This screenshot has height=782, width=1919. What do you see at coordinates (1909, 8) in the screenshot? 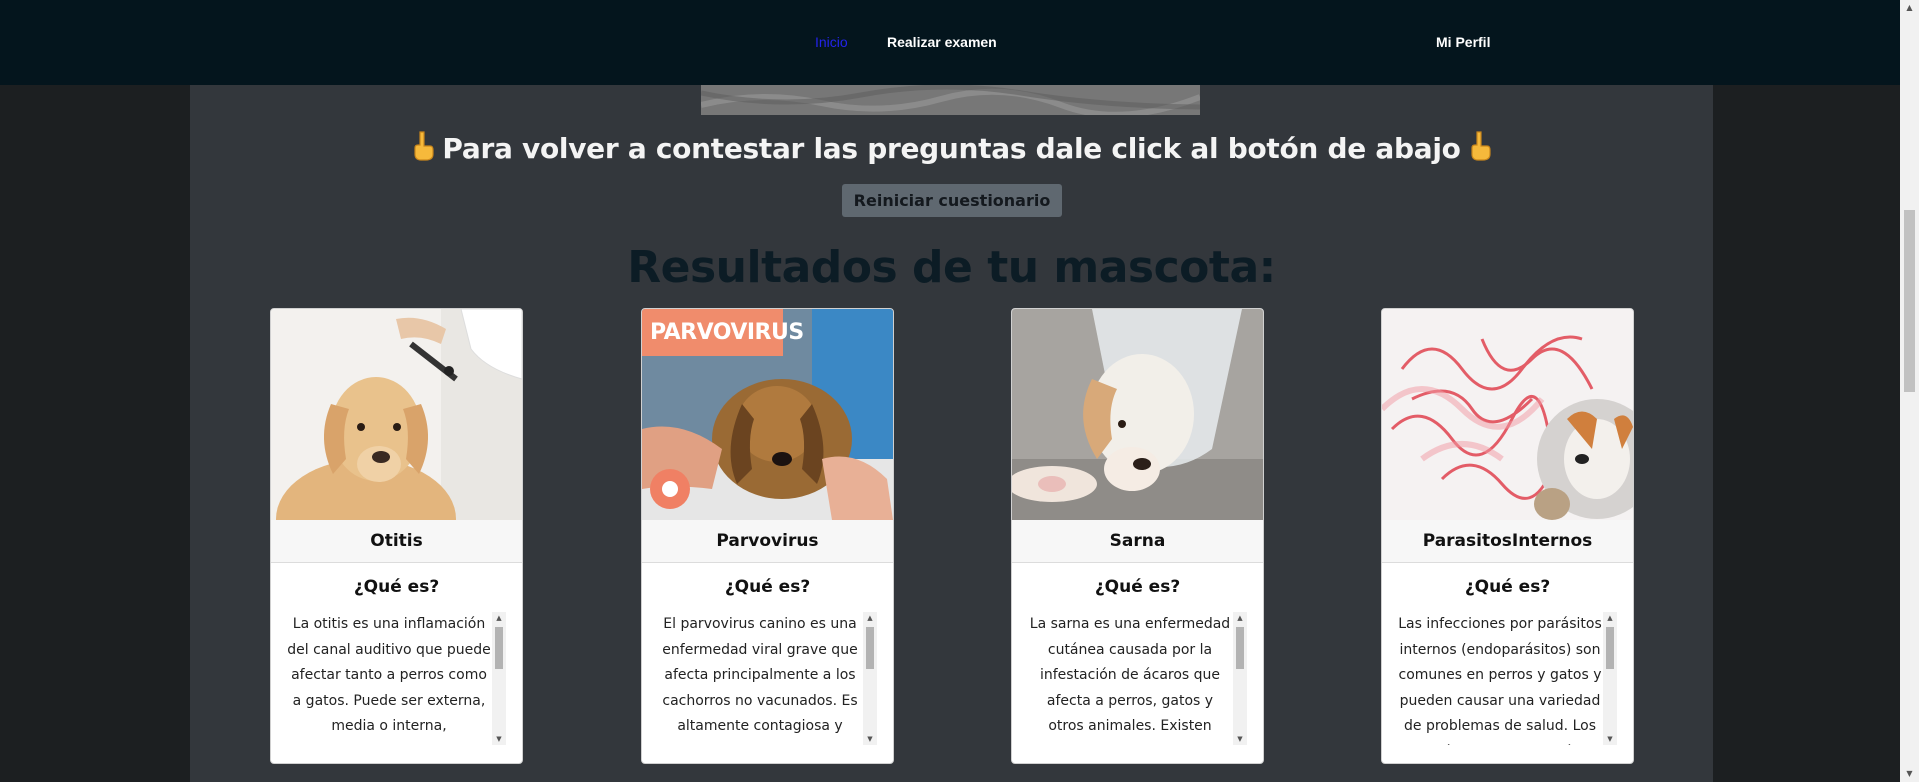
I see `page-scroll-up-icon: ▲` at bounding box center [1909, 8].